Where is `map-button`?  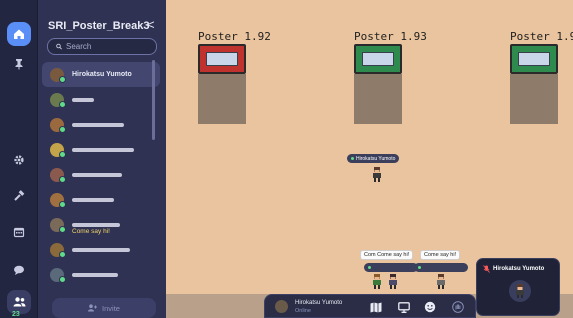
map-button is located at coordinates (376, 307).